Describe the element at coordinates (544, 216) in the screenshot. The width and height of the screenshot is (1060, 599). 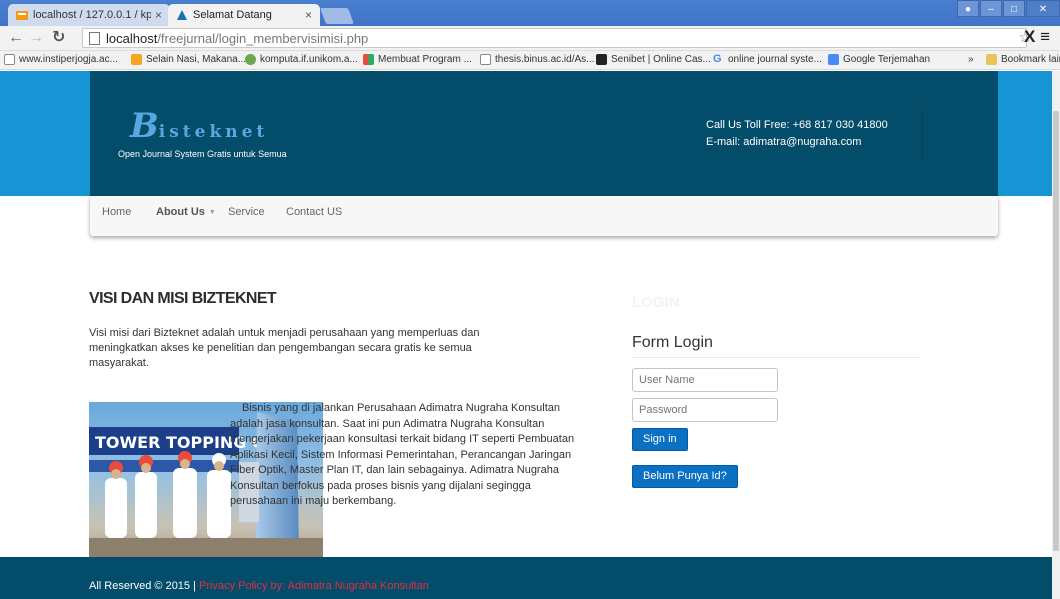
I see `main-nav: Home About Us ▼ Service Contact US` at that location.